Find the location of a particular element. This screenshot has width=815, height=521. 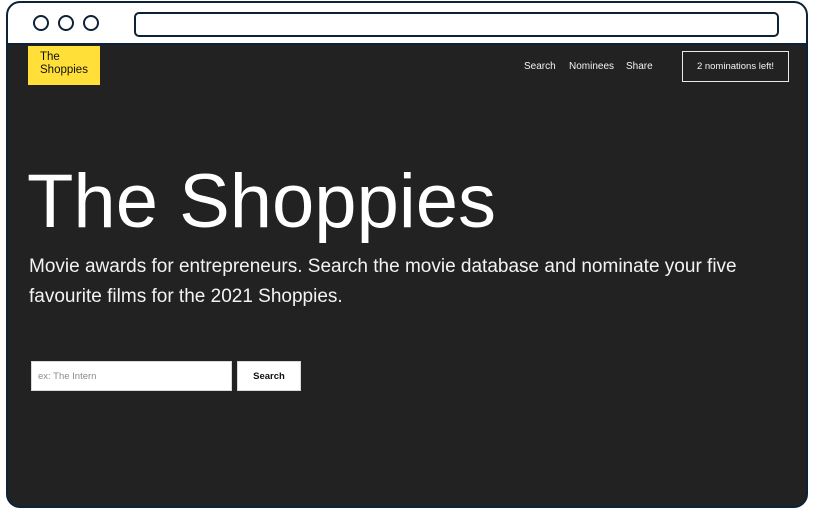

movie-search-input is located at coordinates (131, 376).